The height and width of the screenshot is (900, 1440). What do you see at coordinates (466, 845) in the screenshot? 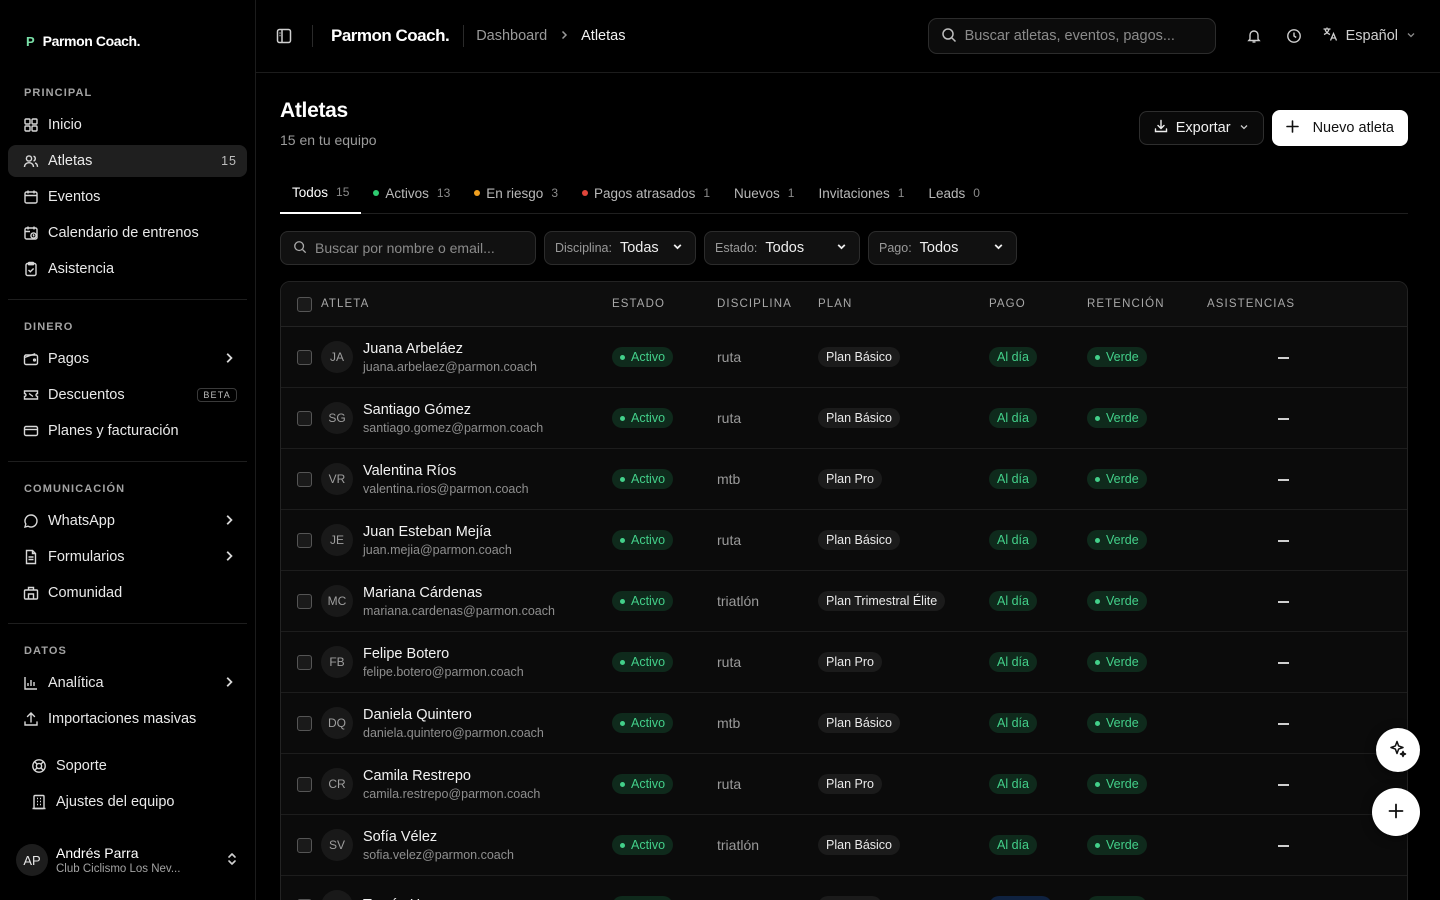
I see `athlete-cell: SV Sofía Vélez sofia.velez@parmon.coach` at bounding box center [466, 845].